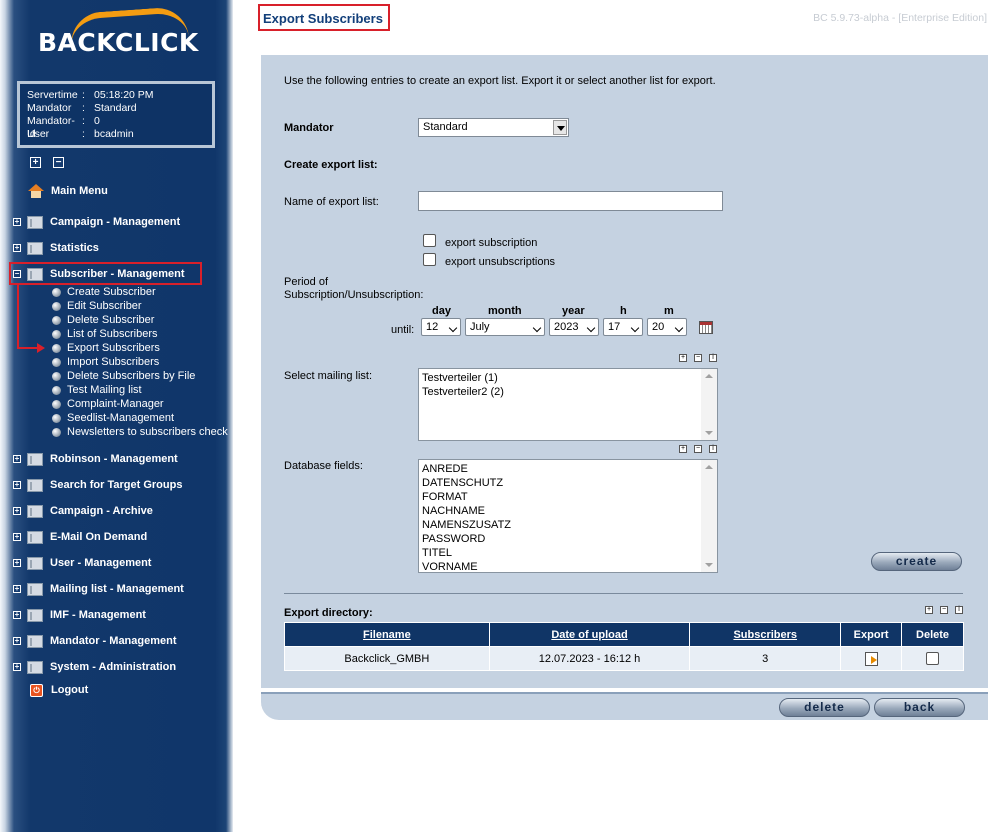 This screenshot has height=832, width=993. What do you see at coordinates (49, 108) in the screenshot?
I see `info-key: Mandator` at bounding box center [49, 108].